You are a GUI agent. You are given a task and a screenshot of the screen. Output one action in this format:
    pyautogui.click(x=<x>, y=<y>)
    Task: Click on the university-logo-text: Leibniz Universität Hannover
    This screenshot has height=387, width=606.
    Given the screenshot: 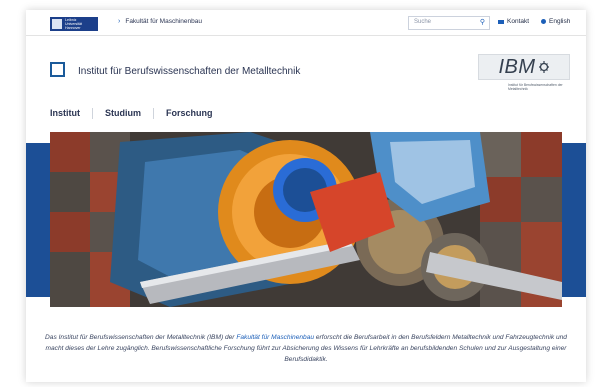 What is the action you would take?
    pyautogui.click(x=73, y=24)
    